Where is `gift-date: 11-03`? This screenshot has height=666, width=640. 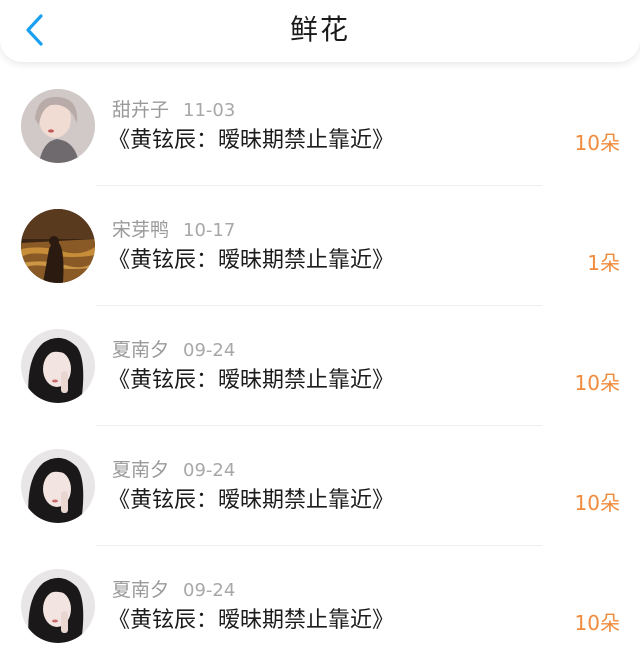 gift-date: 11-03 is located at coordinates (209, 110).